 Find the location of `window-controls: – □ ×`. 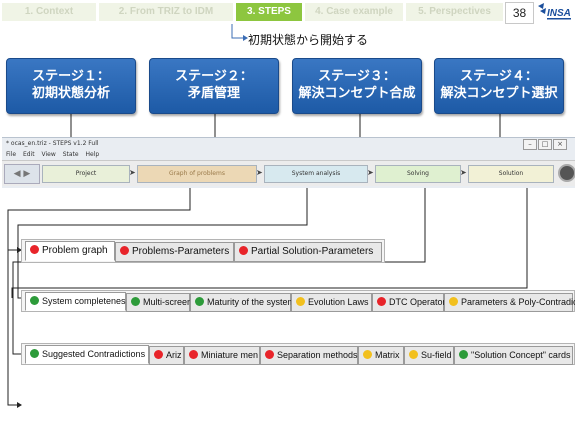

window-controls: – □ × is located at coordinates (544, 144).